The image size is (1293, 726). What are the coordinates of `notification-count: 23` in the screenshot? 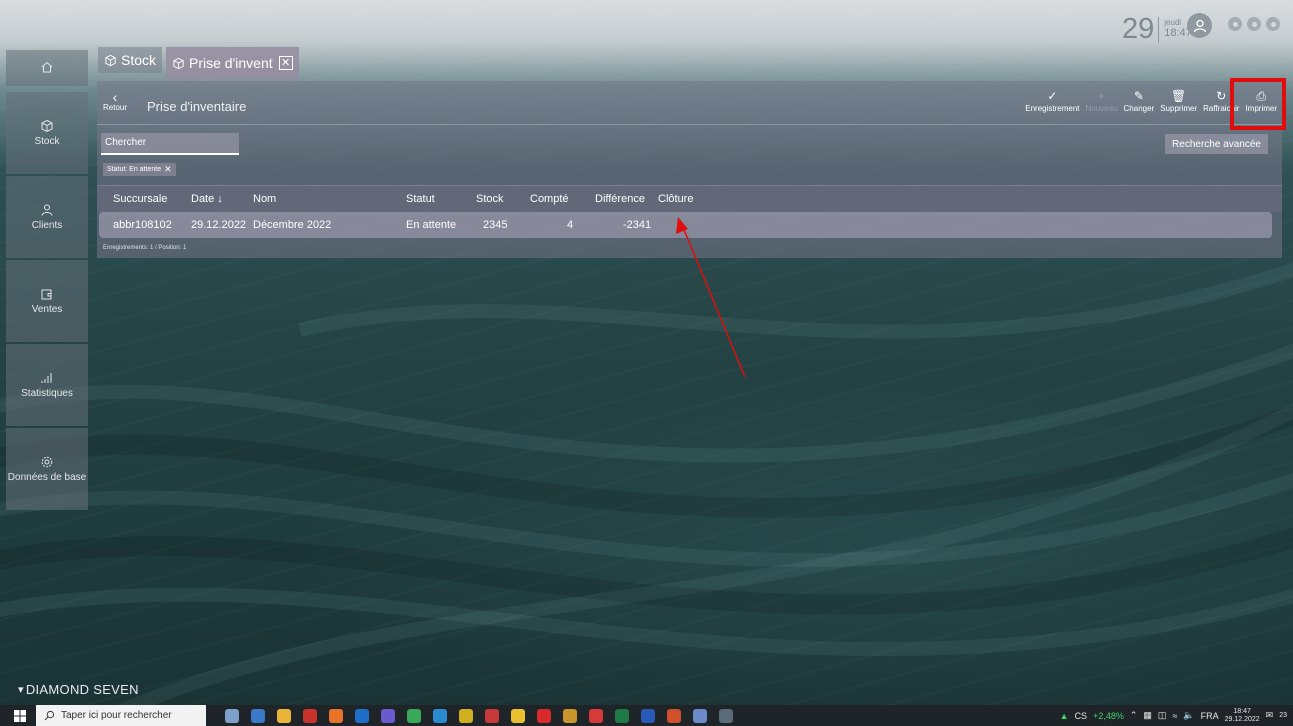 It's located at (1283, 715).